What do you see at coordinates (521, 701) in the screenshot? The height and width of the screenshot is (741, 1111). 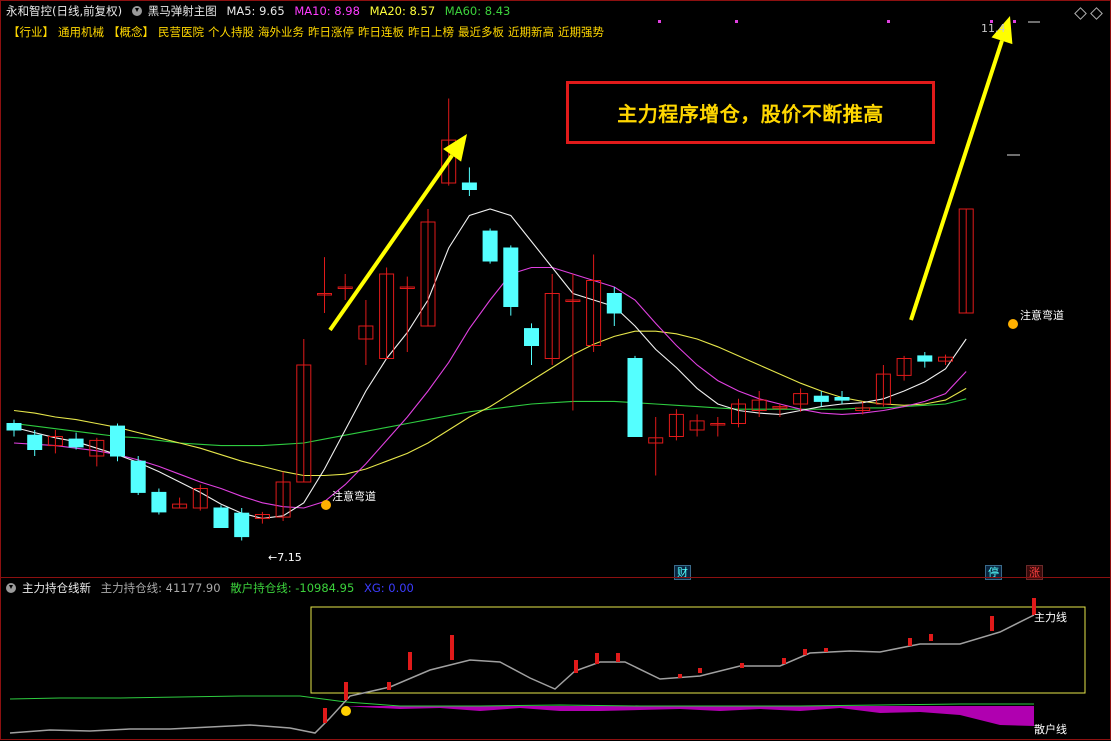 I see `retail-line` at bounding box center [521, 701].